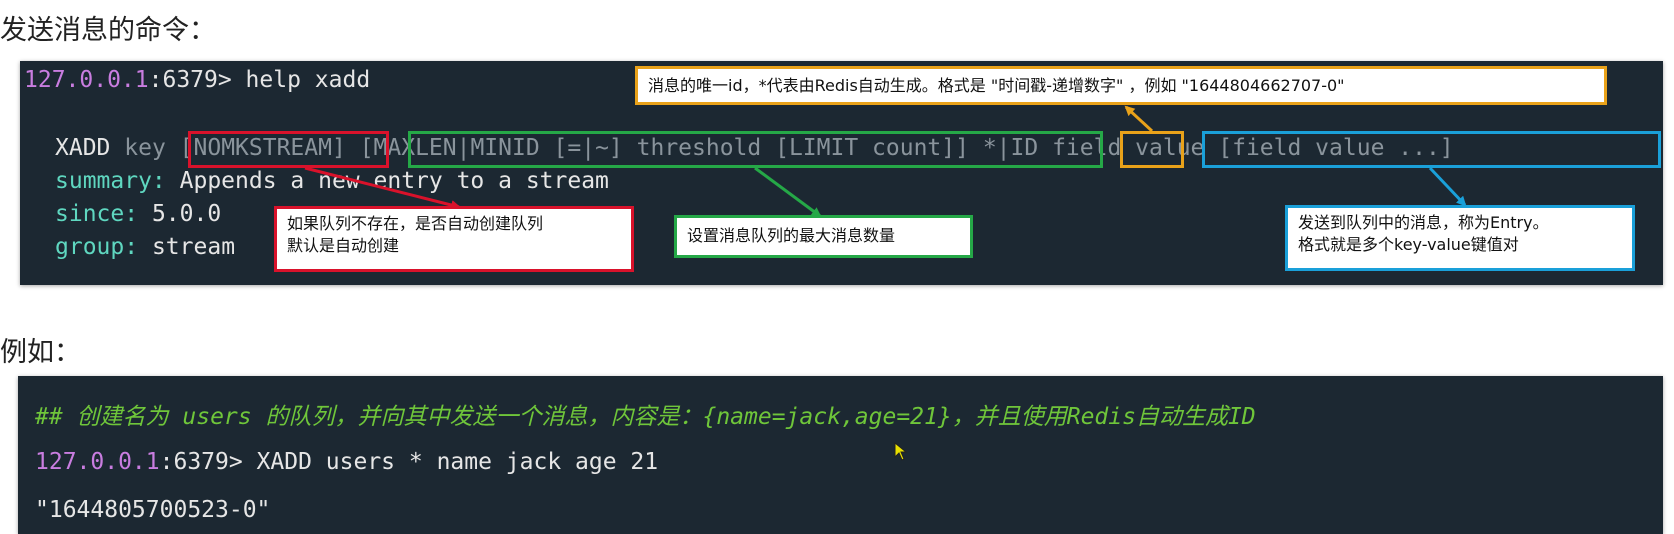 The height and width of the screenshot is (534, 1674). What do you see at coordinates (97, 462) in the screenshot?
I see `prompt-ip-example: 127.0.0.1` at bounding box center [97, 462].